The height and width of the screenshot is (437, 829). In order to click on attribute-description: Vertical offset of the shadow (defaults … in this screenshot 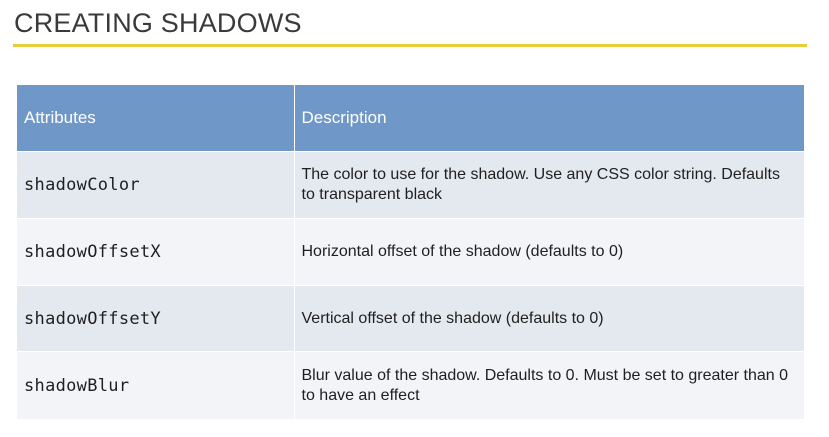, I will do `click(549, 318)`.